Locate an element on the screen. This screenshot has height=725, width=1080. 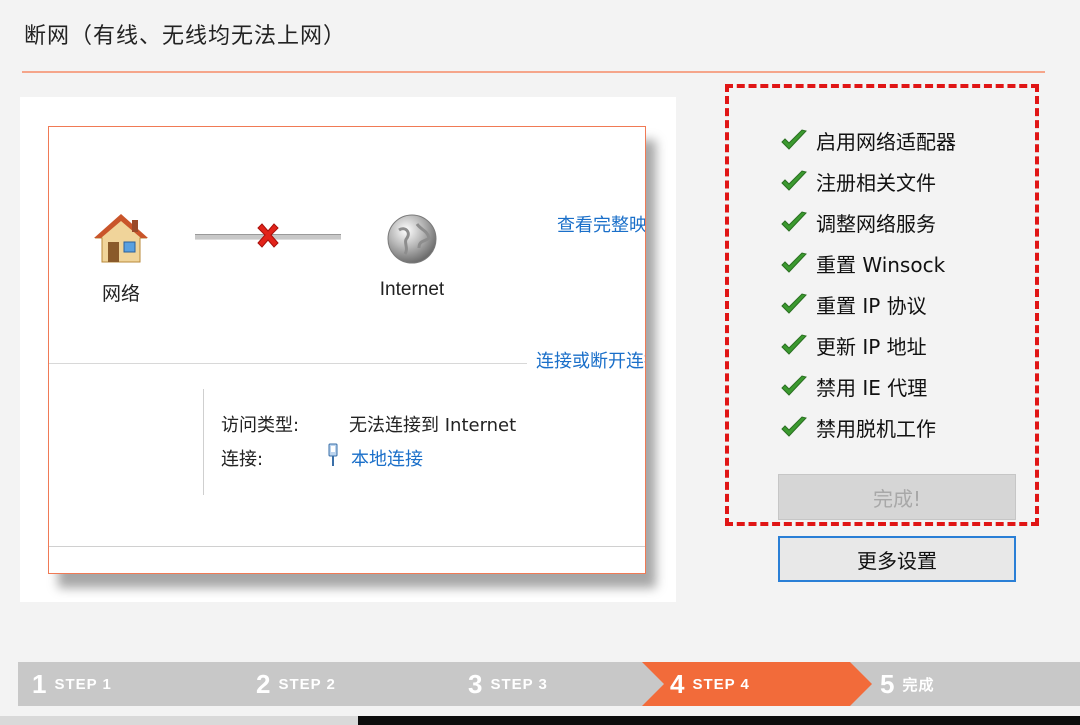
checklist-item: 禁用脱机工作 is located at coordinates (868, 427).